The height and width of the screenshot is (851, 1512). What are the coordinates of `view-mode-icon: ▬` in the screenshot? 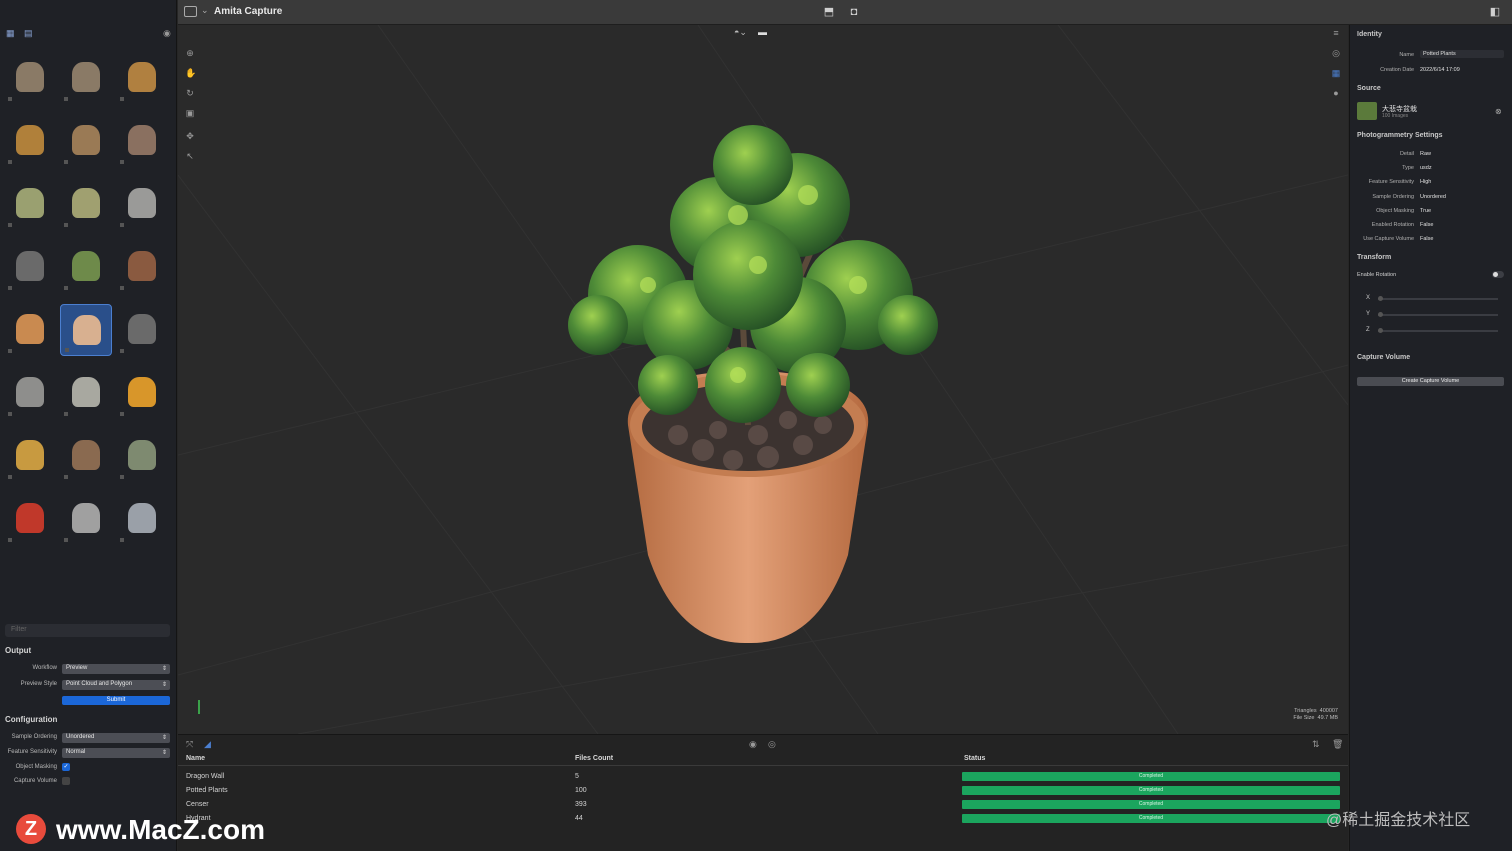 It's located at (762, 32).